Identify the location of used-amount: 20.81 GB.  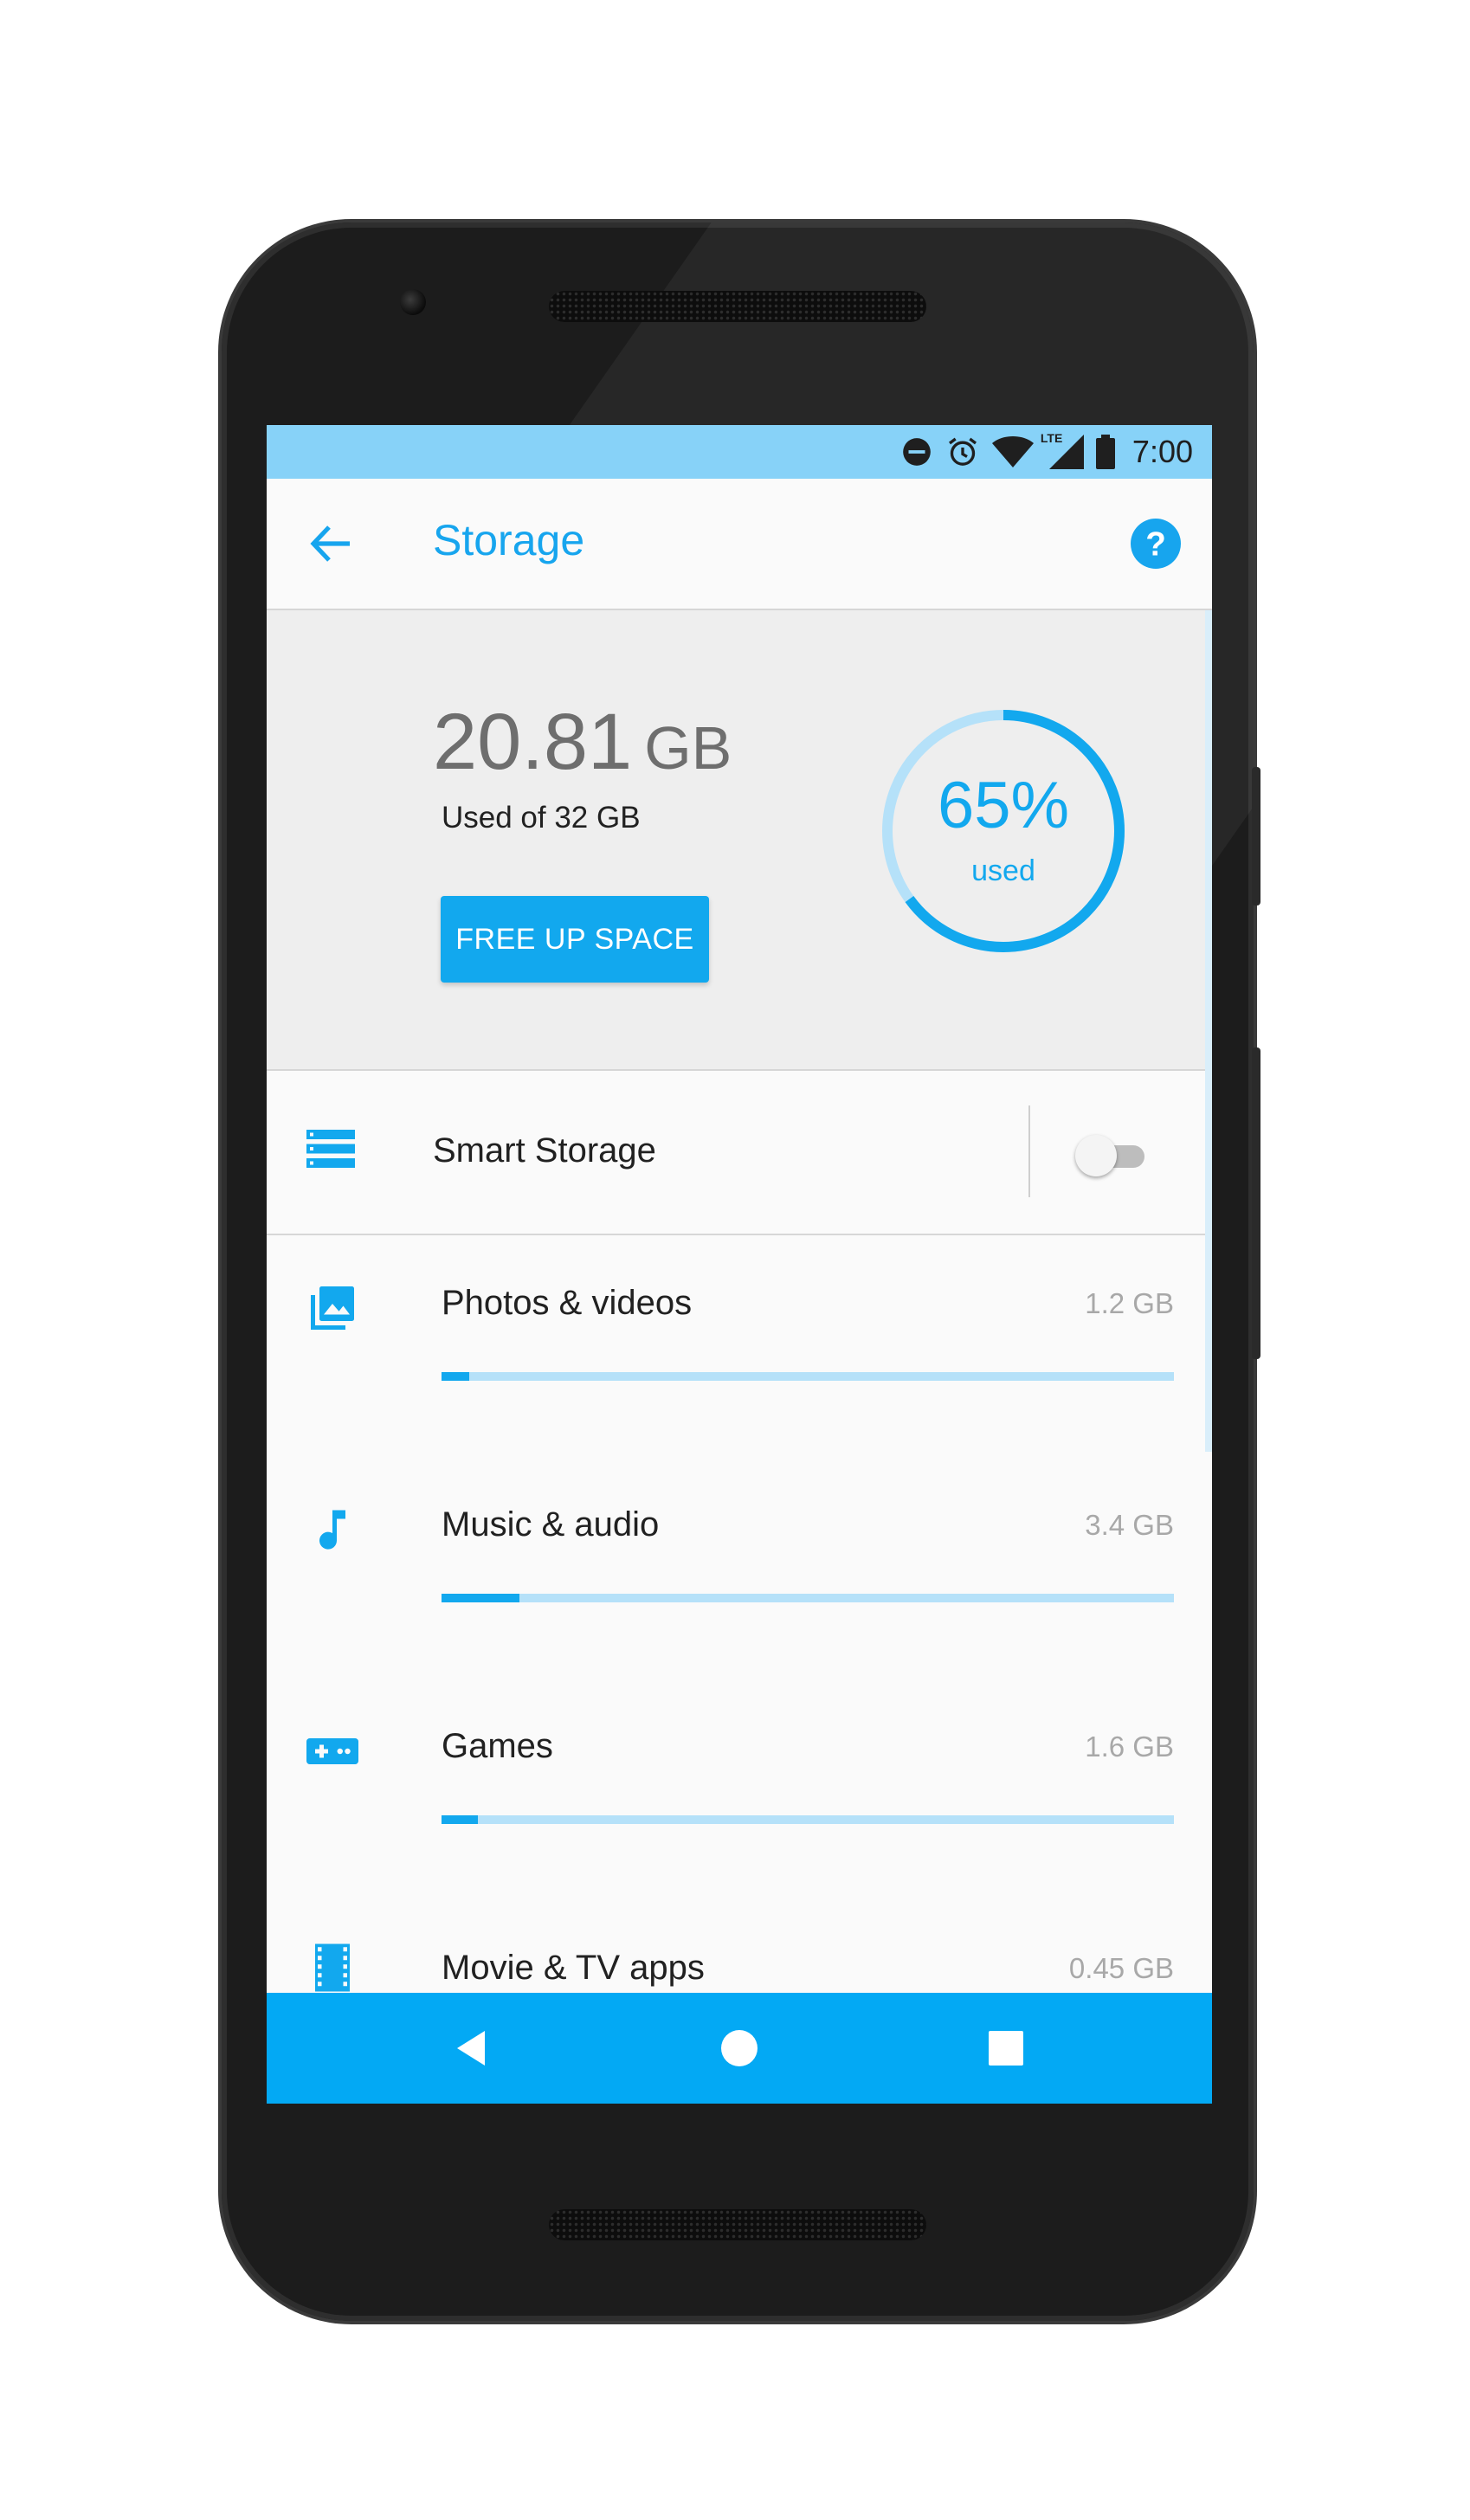
(583, 742).